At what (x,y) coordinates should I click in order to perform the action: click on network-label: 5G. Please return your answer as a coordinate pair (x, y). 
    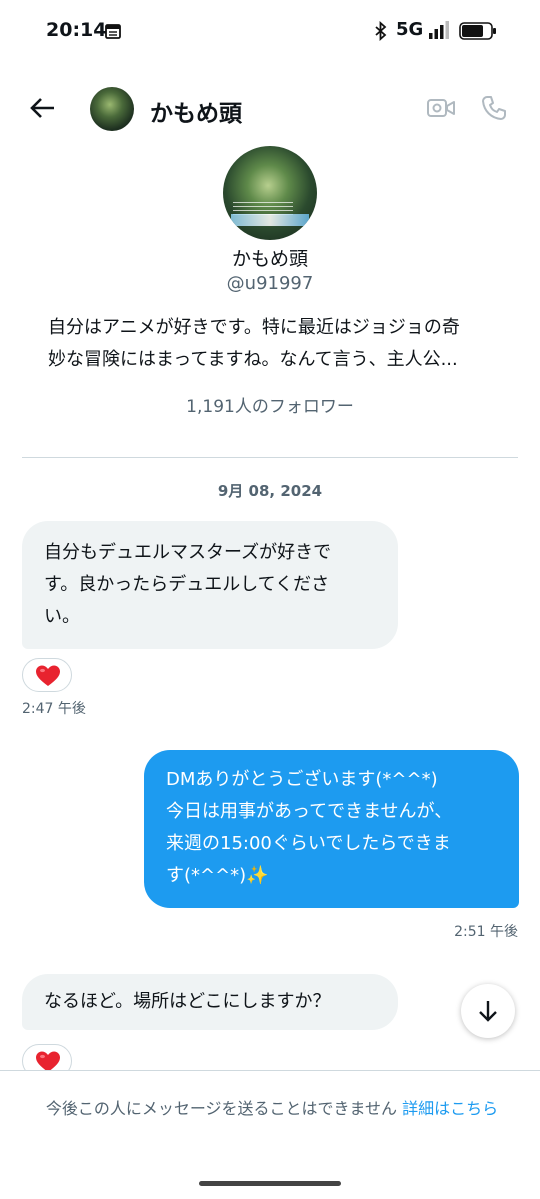
    Looking at the image, I should click on (410, 29).